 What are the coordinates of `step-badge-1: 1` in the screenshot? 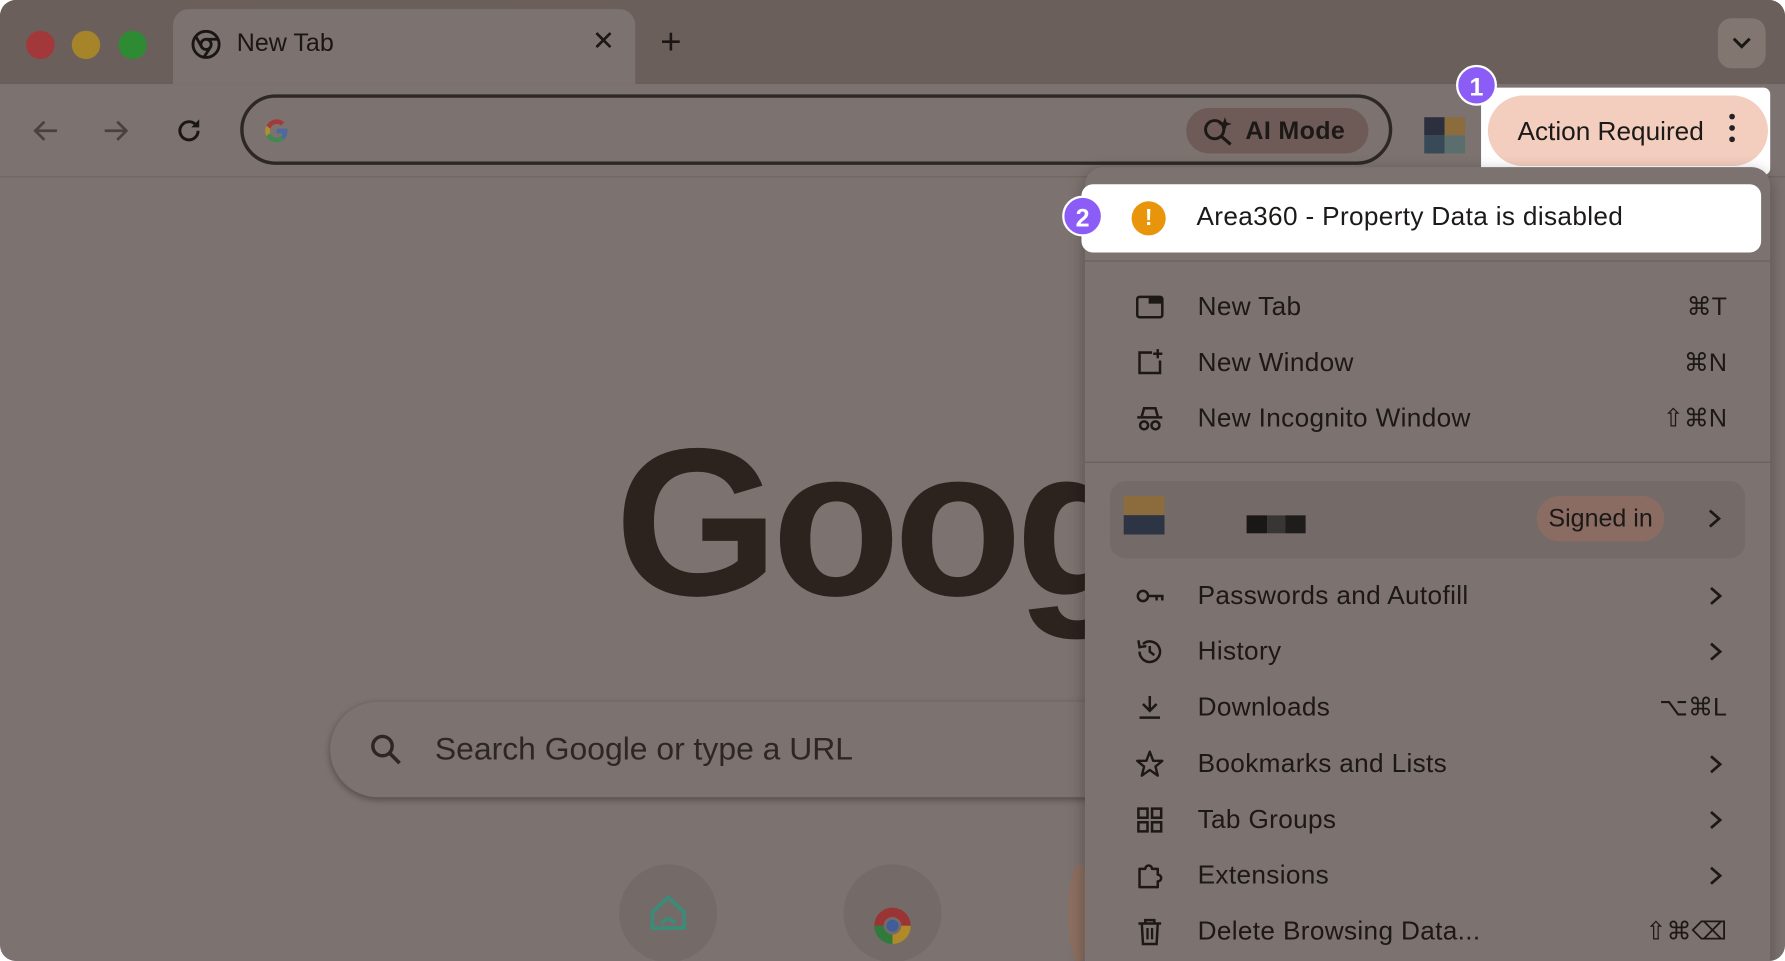 It's located at (1476, 85).